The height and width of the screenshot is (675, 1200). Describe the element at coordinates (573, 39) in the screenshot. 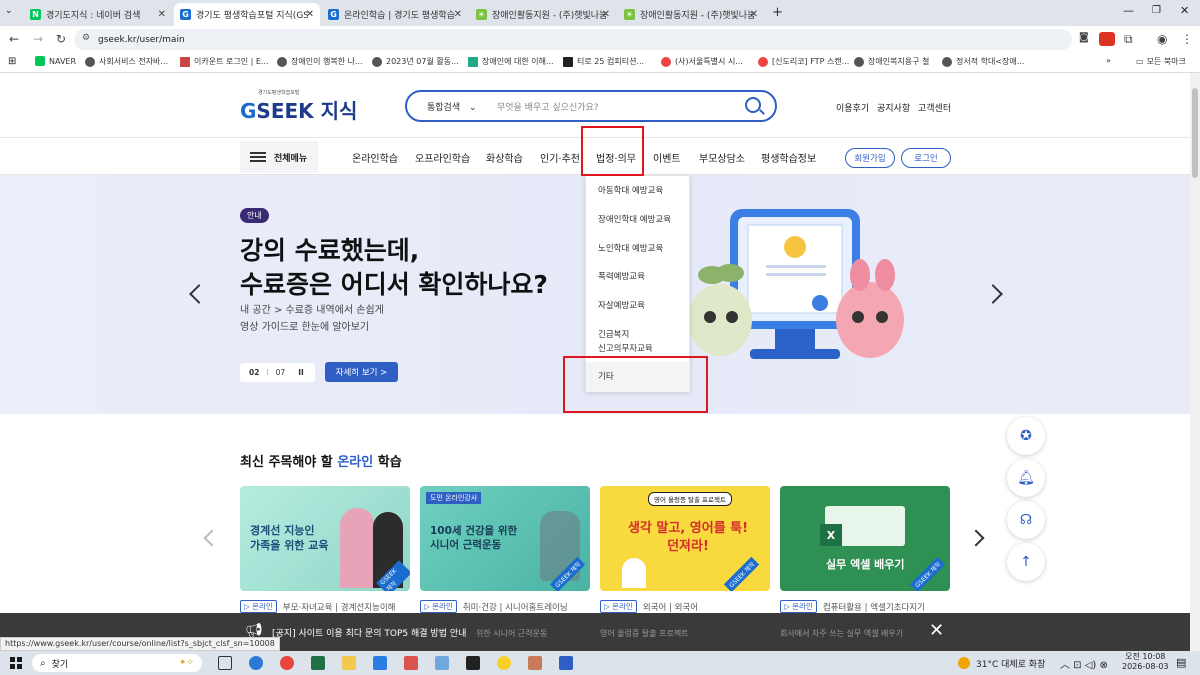

I see `url-bar: ⚙ gseek.kr/user/main` at that location.